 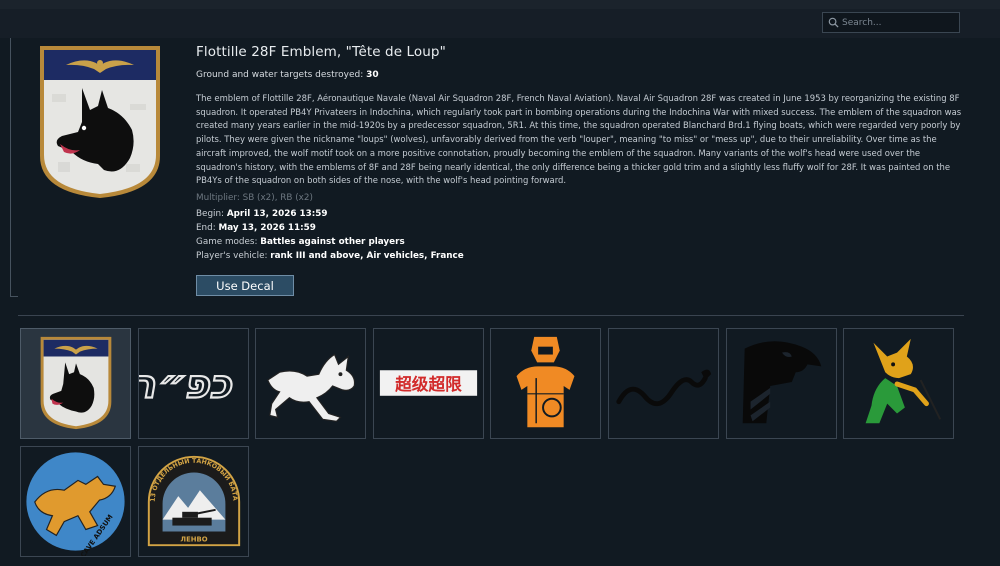 I want to click on decal-tile-goblin, so click(x=898, y=383).